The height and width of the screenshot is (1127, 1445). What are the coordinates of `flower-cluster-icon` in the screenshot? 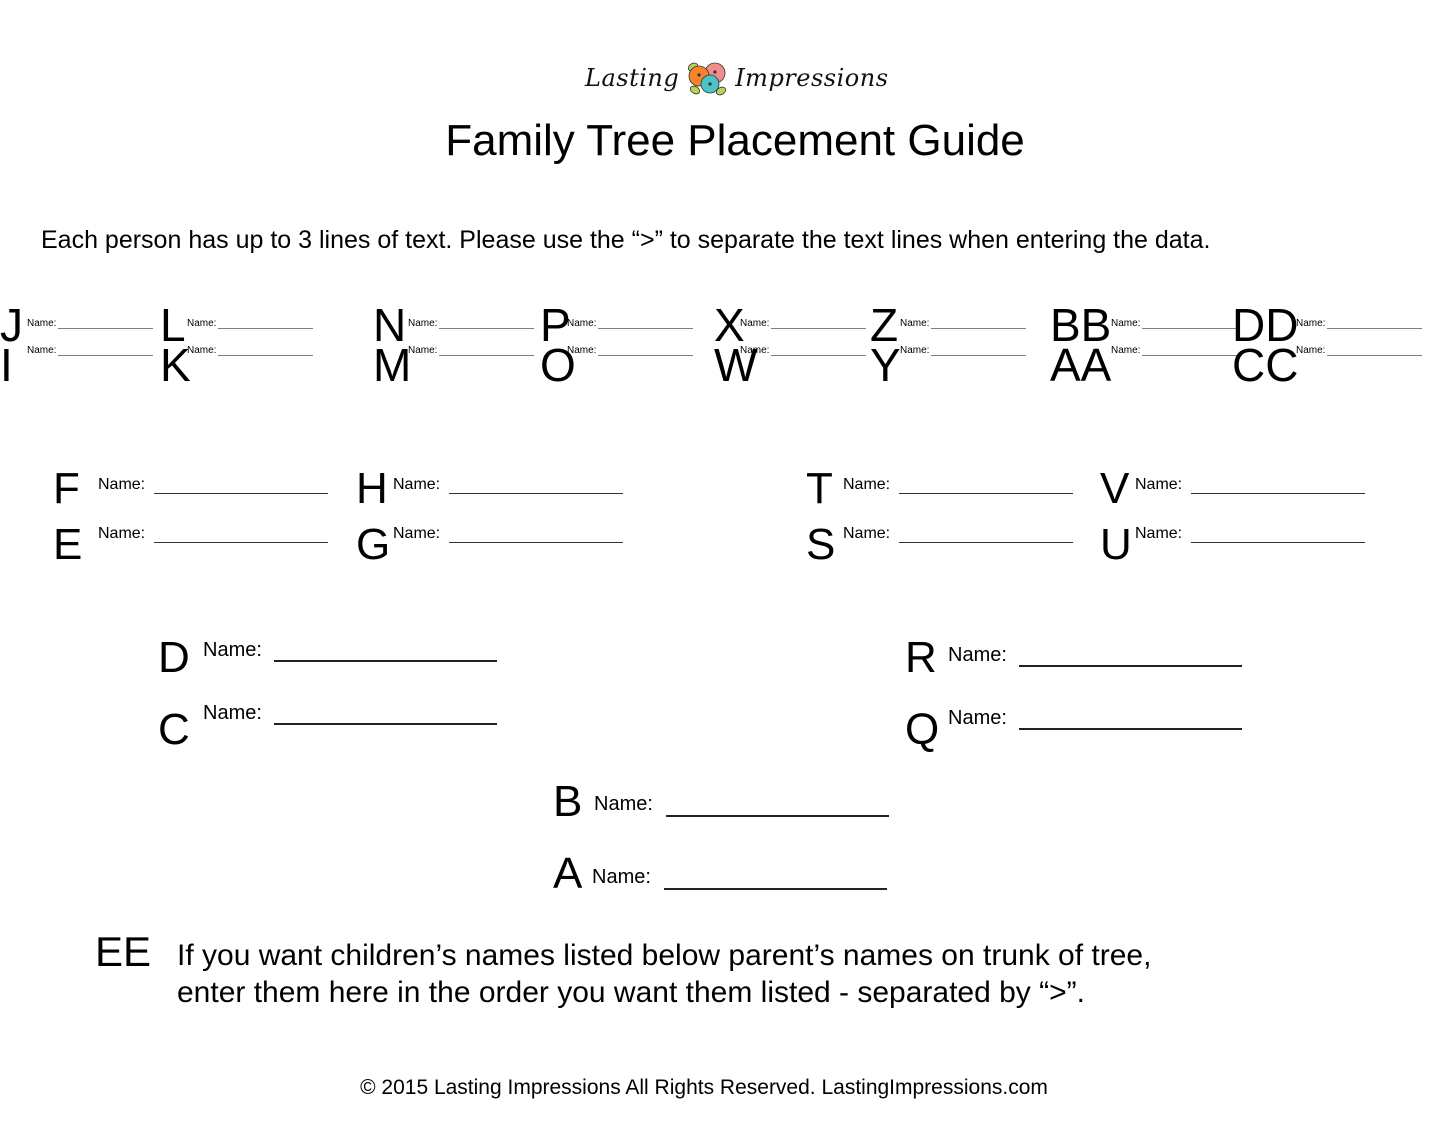 It's located at (707, 78).